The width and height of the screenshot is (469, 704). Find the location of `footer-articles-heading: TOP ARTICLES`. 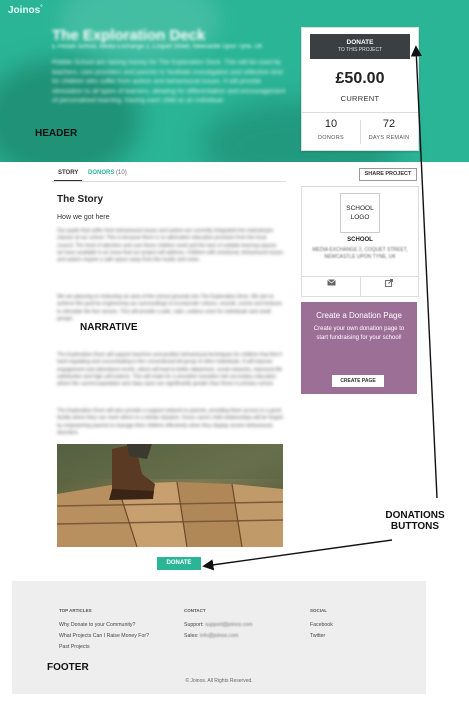

footer-articles-heading: TOP ARTICLES is located at coordinates (75, 610).